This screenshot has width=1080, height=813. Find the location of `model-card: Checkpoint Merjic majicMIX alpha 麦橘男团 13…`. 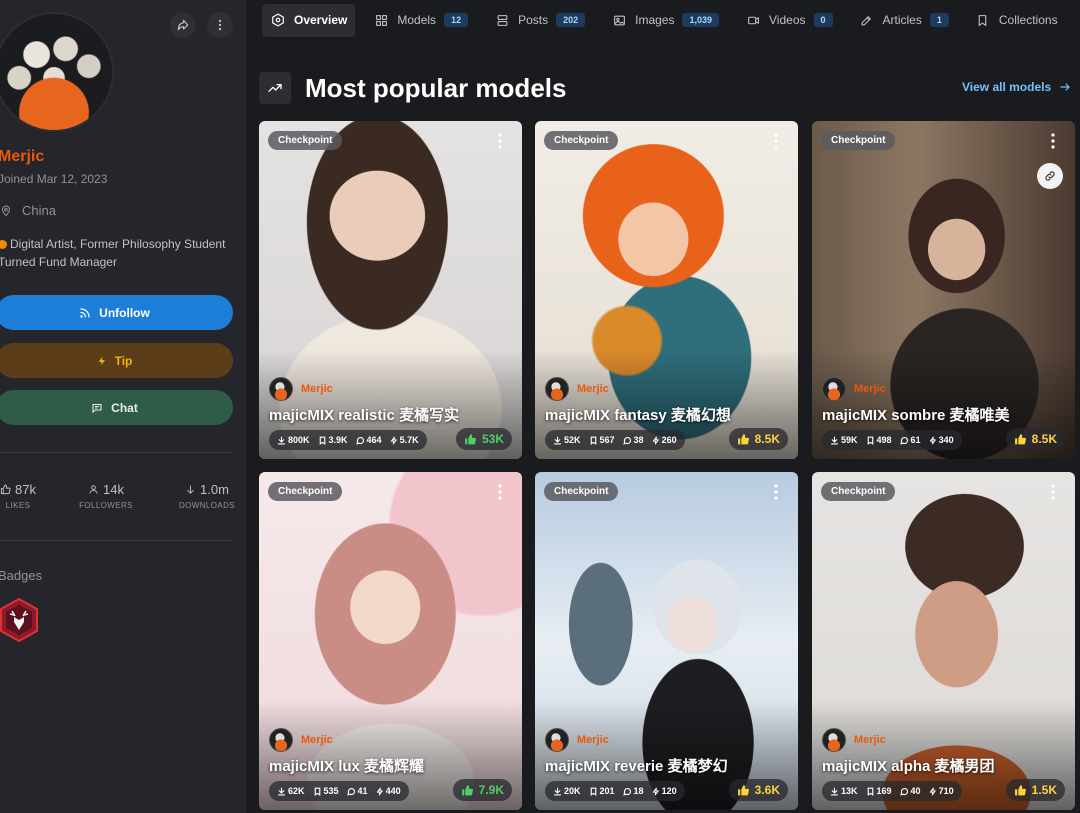

model-card: Checkpoint Merjic majicMIX alpha 麦橘男团 13… is located at coordinates (943, 641).